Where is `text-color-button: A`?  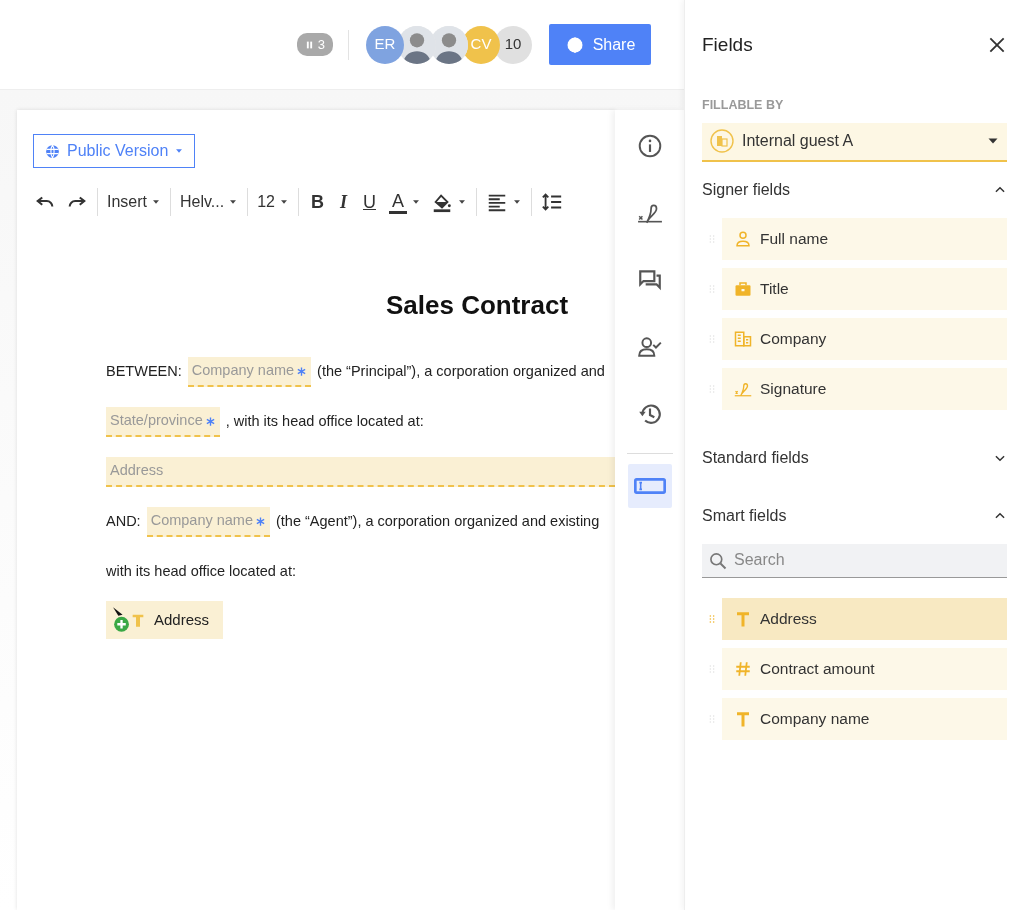 text-color-button: A is located at coordinates (405, 202).